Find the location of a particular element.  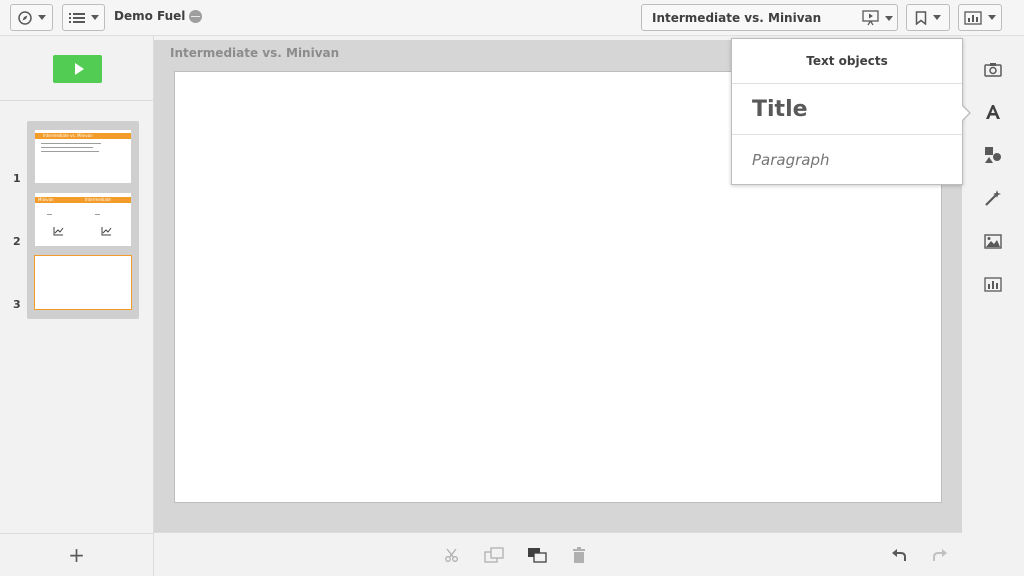

object-toolbar is located at coordinates (993, 306).